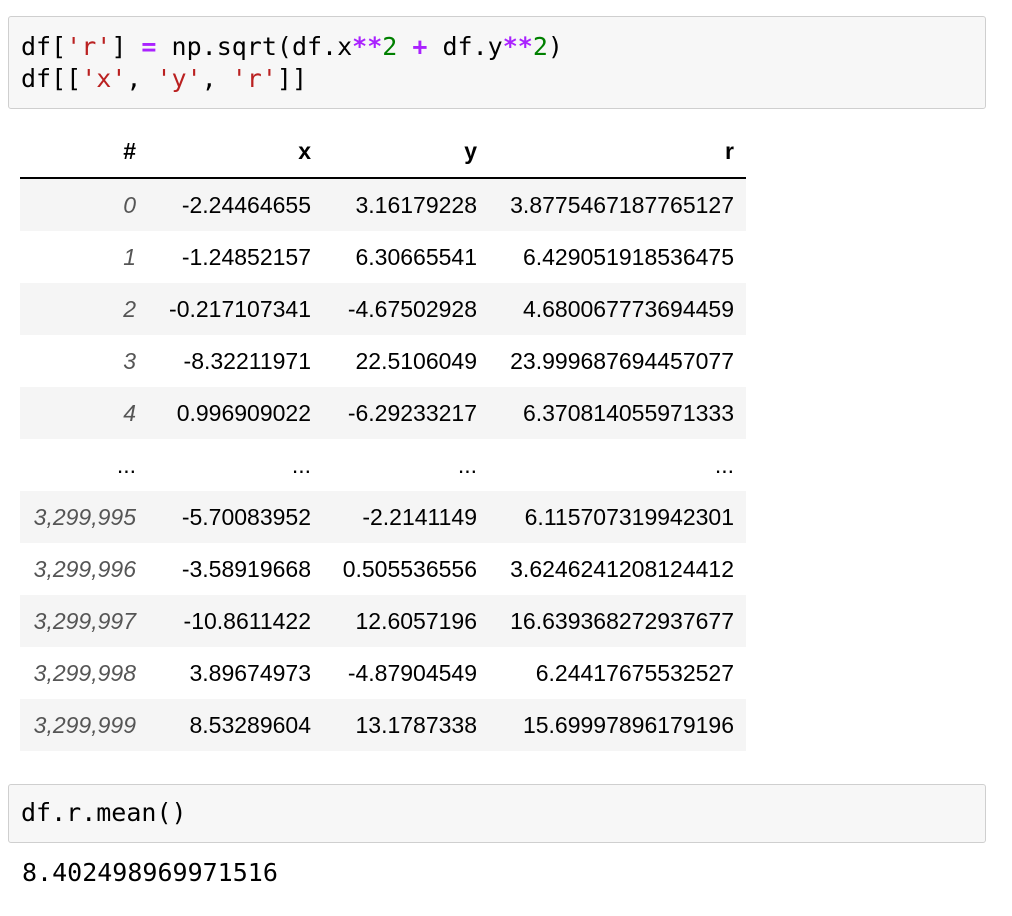  What do you see at coordinates (126, 46) in the screenshot?
I see `code-token: ]` at bounding box center [126, 46].